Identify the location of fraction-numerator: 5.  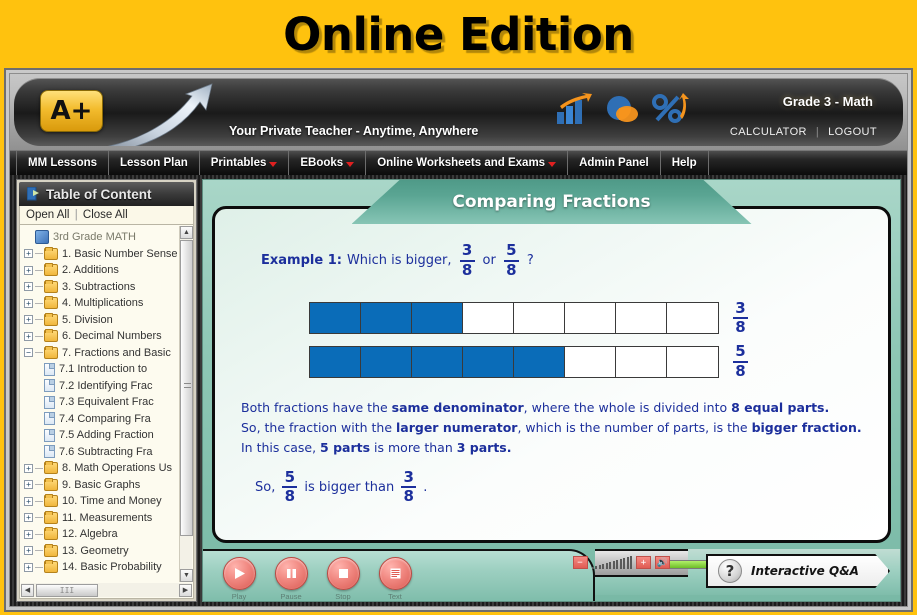
(290, 476).